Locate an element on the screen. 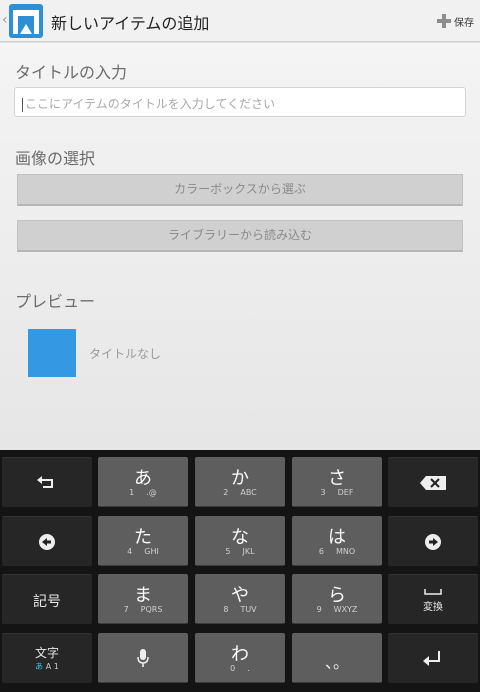  key-sub-label: 3 DEF is located at coordinates (337, 492).